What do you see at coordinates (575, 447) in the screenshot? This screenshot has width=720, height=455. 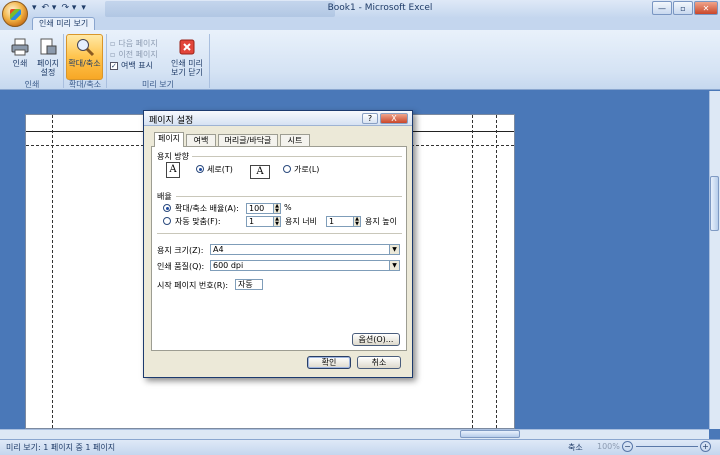 I see `zoom-mode-label: 축소` at bounding box center [575, 447].